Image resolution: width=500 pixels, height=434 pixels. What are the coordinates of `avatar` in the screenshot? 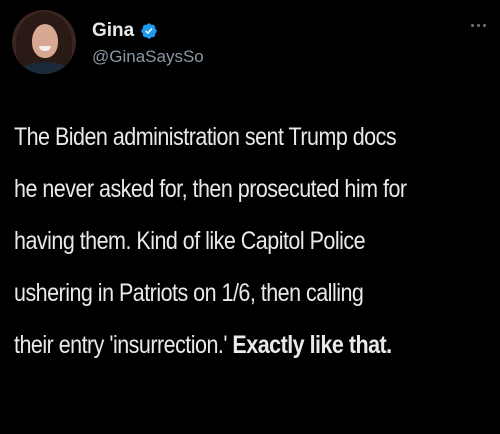 It's located at (44, 42).